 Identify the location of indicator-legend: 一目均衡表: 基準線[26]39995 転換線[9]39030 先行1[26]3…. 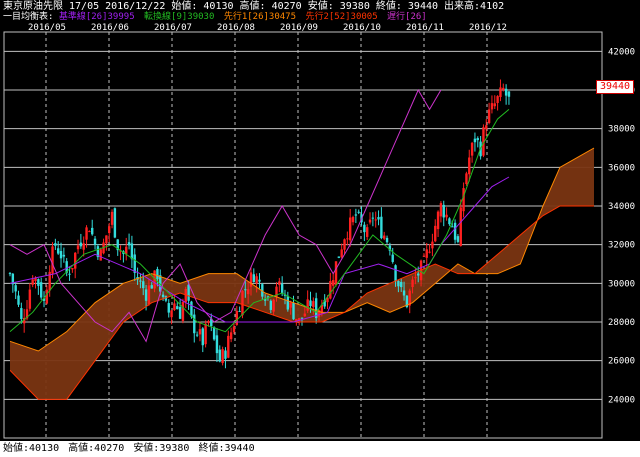
(217, 17).